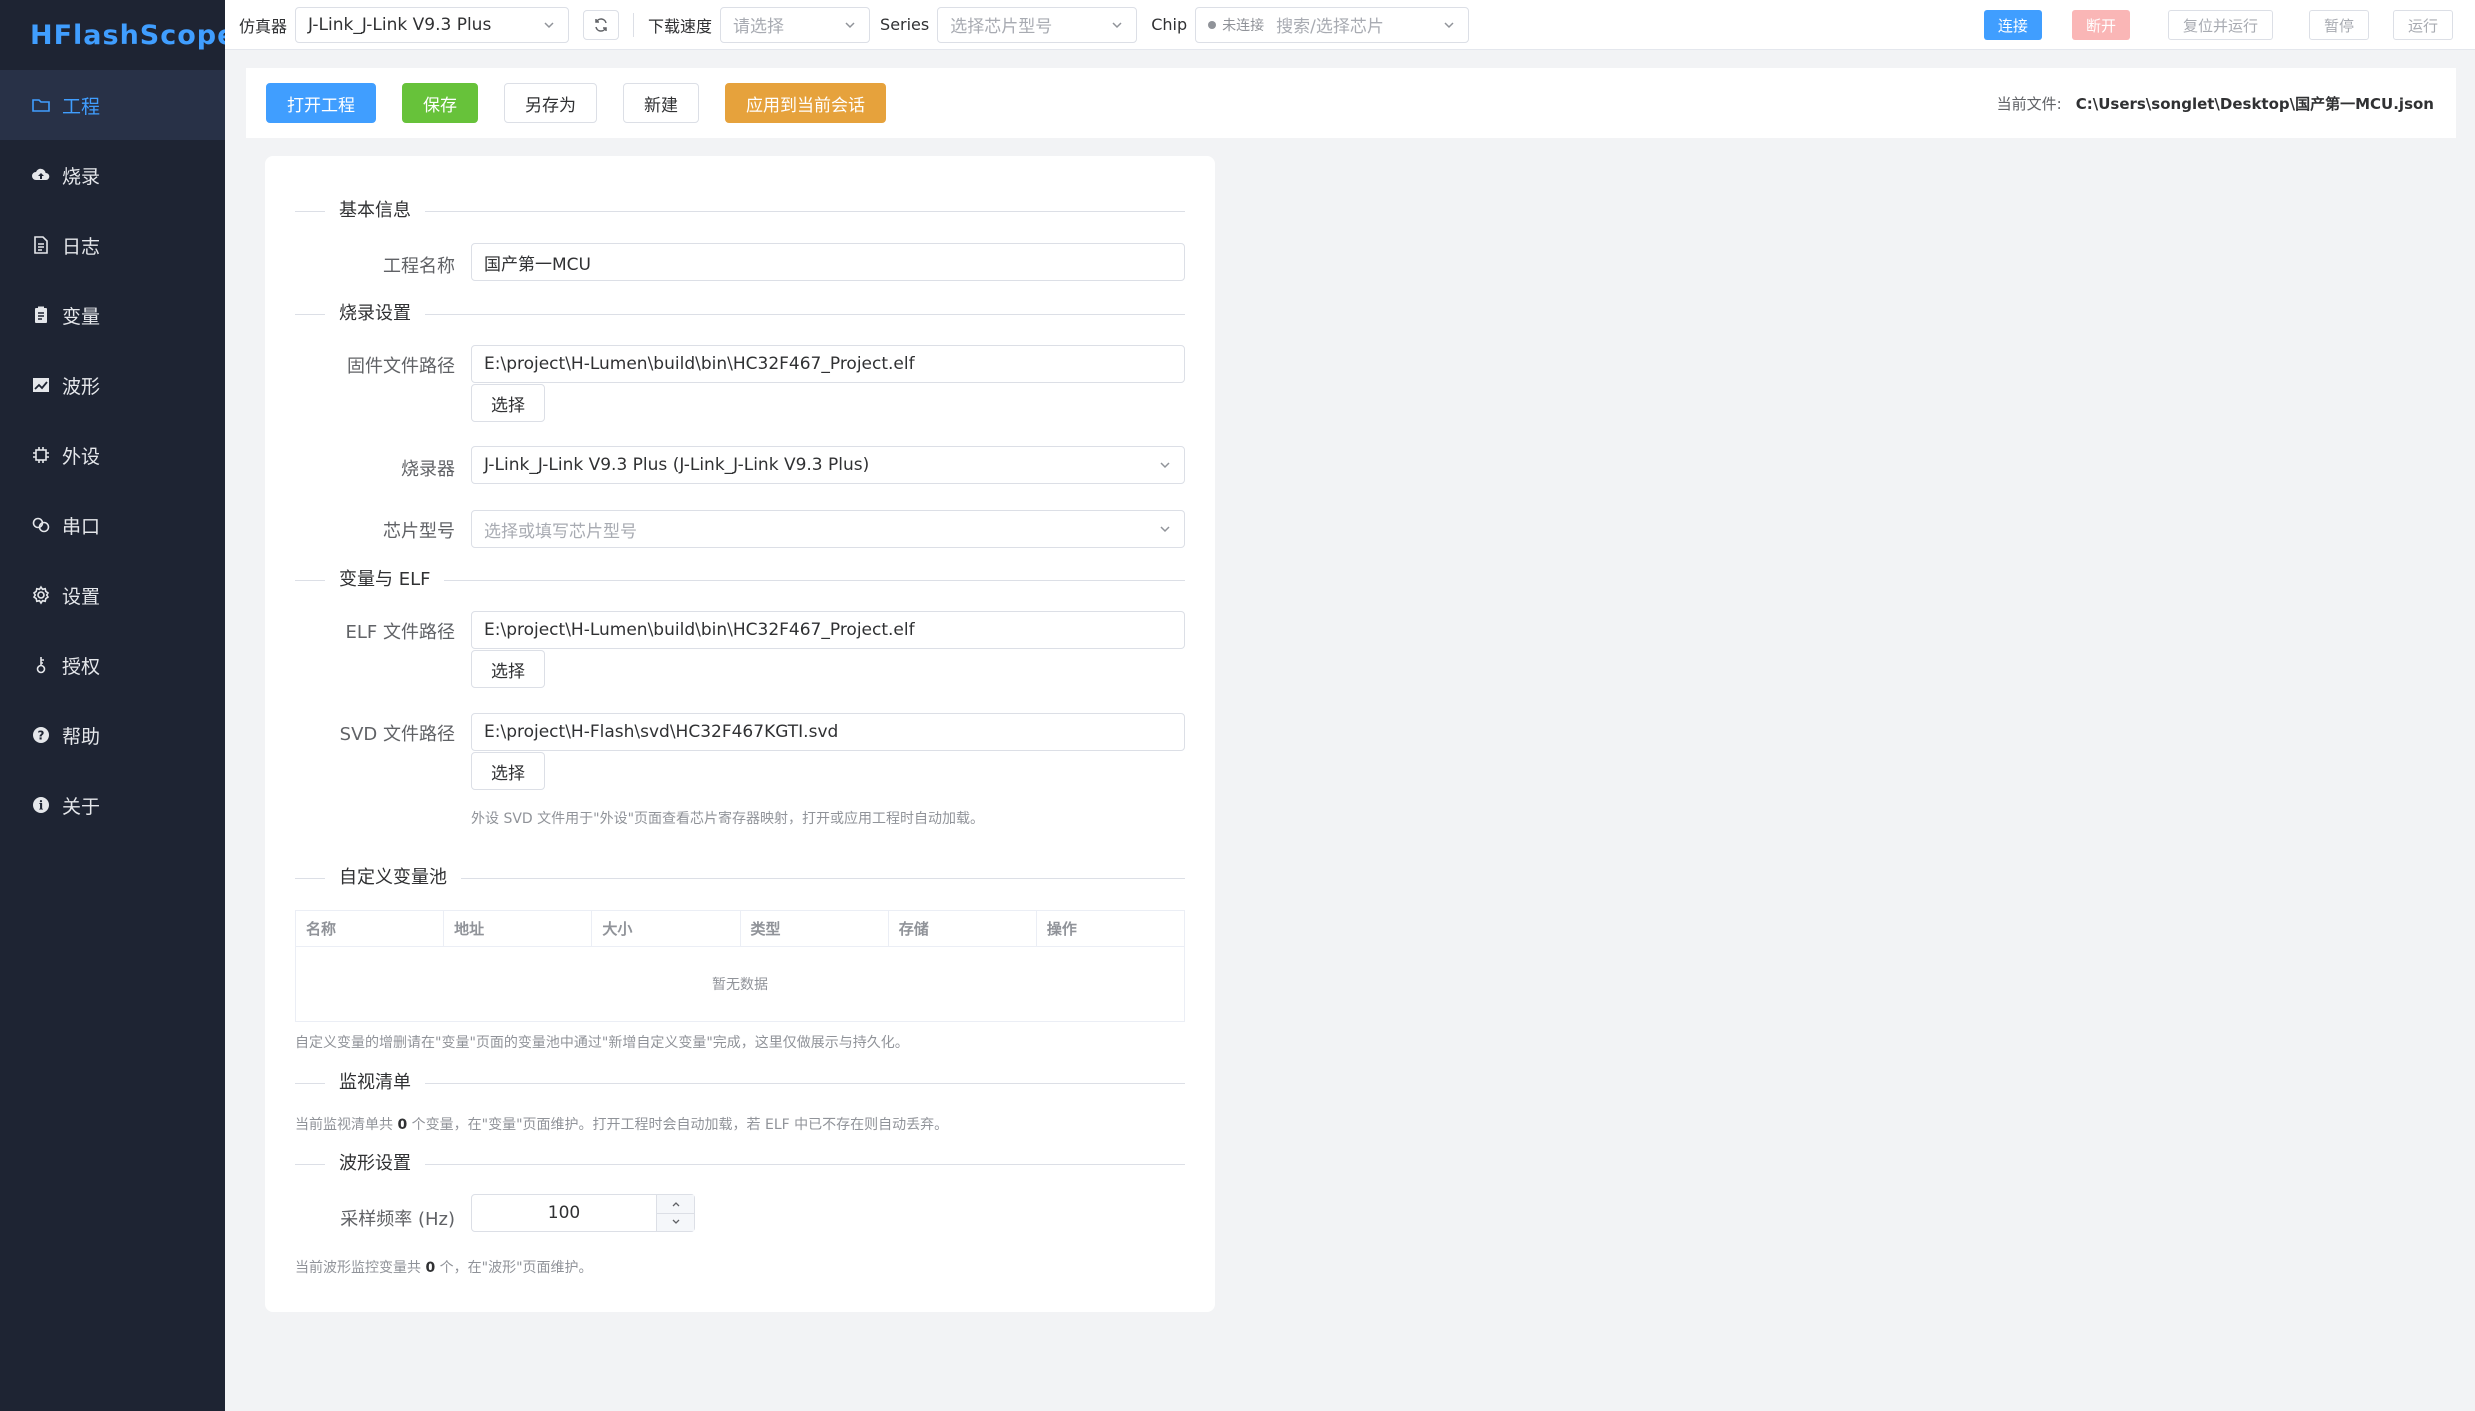 The height and width of the screenshot is (1411, 2475). Describe the element at coordinates (440, 103) in the screenshot. I see `save-button: 保存` at that location.